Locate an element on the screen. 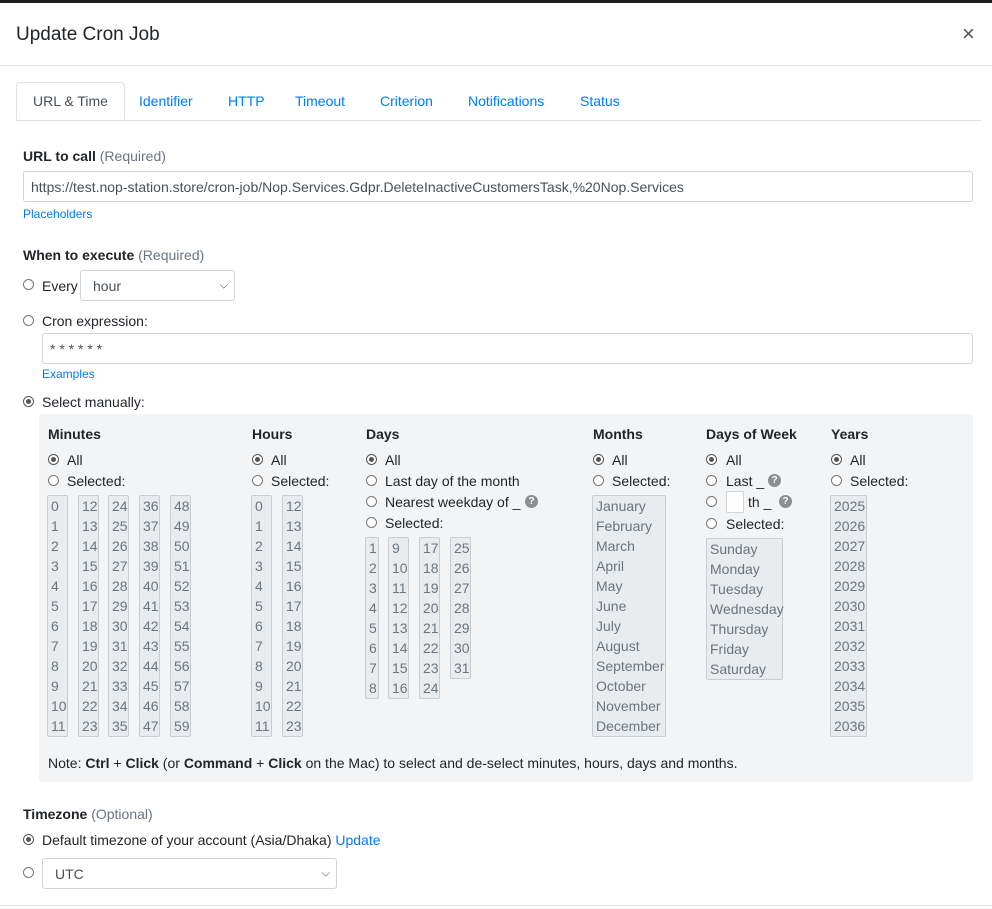  minutes-option: 16 is located at coordinates (88, 586).